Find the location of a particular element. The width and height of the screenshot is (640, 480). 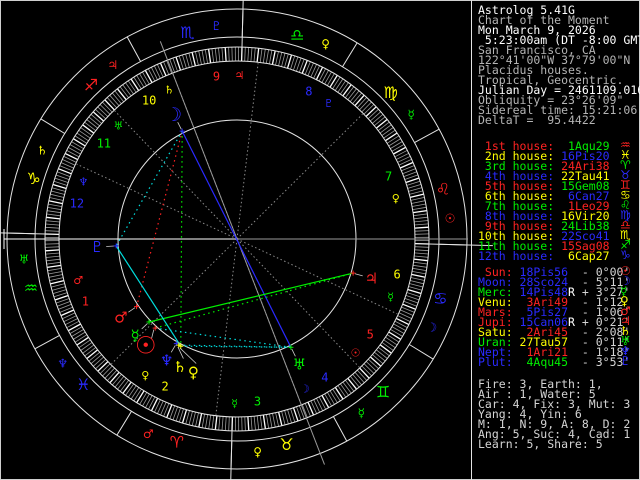

house-ruler-icon: ♃ is located at coordinates (239, 75).